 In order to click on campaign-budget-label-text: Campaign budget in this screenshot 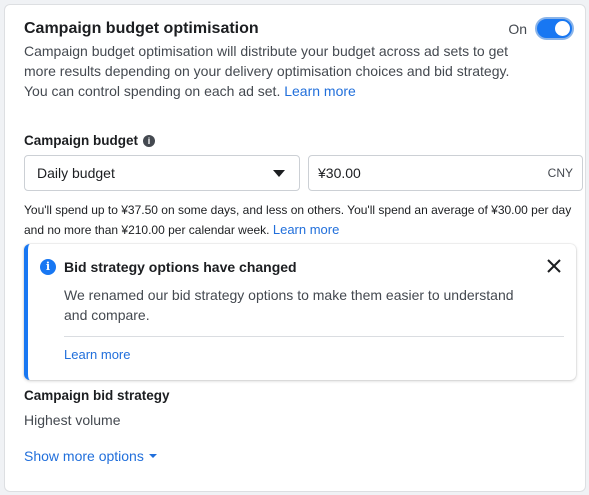, I will do `click(81, 140)`.